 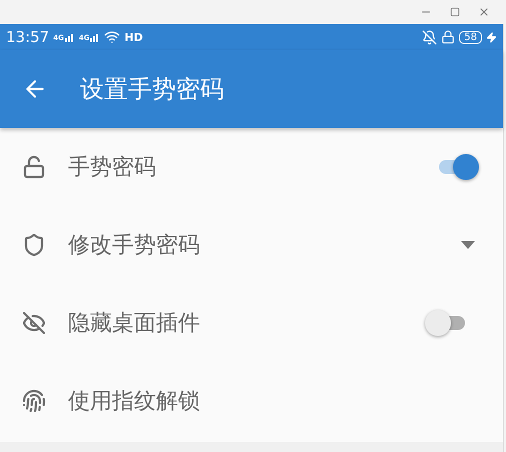 I want to click on unlock-icon, so click(x=34, y=167).